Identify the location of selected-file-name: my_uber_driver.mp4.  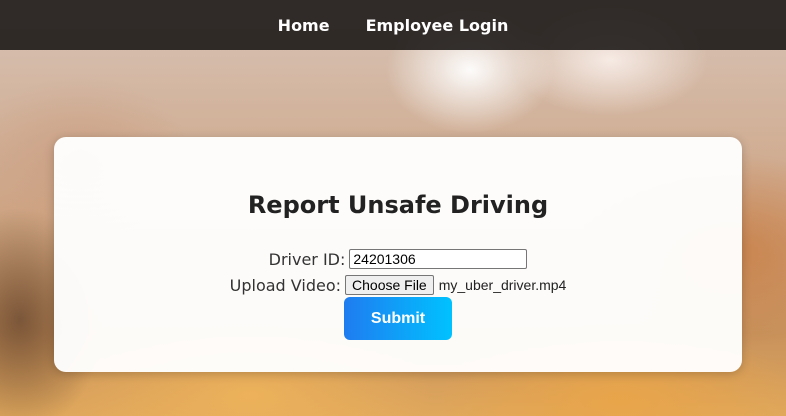
(502, 285).